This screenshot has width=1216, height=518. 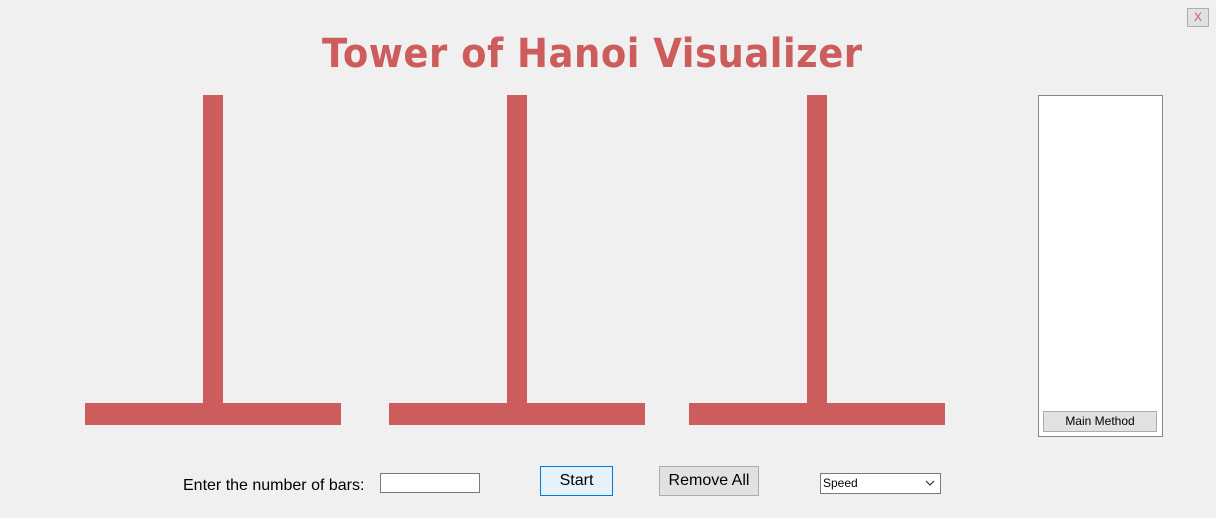 What do you see at coordinates (213, 250) in the screenshot?
I see `tower-1-pole` at bounding box center [213, 250].